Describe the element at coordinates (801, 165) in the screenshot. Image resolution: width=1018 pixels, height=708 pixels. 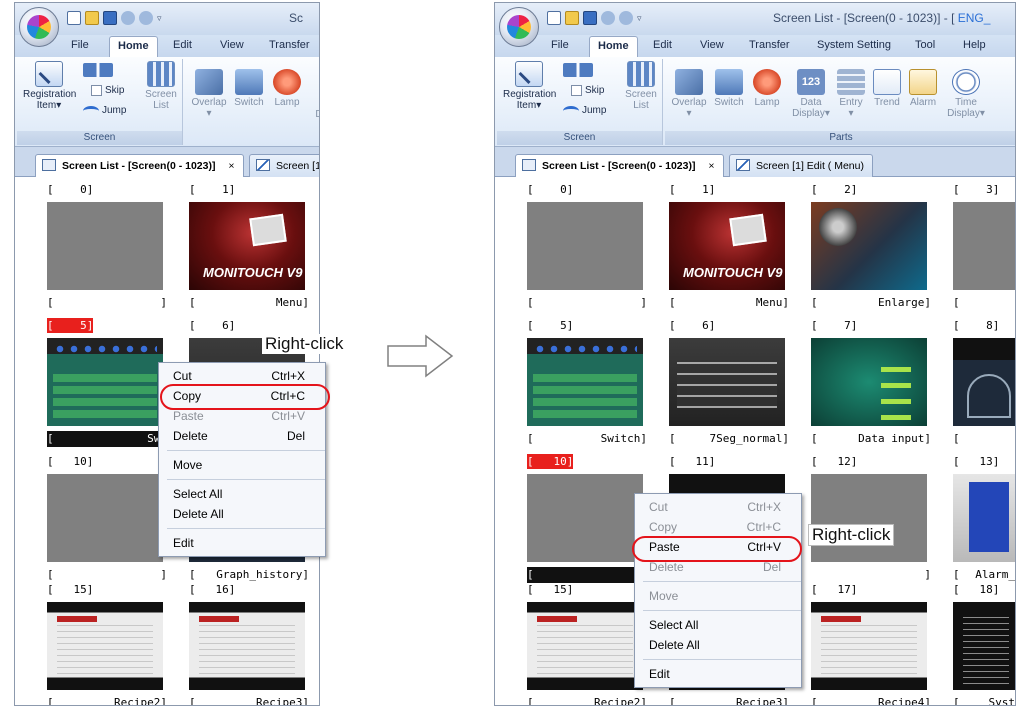
I see `doc-tab-screen-edit: Screen [1] Edit ( Menu)` at that location.